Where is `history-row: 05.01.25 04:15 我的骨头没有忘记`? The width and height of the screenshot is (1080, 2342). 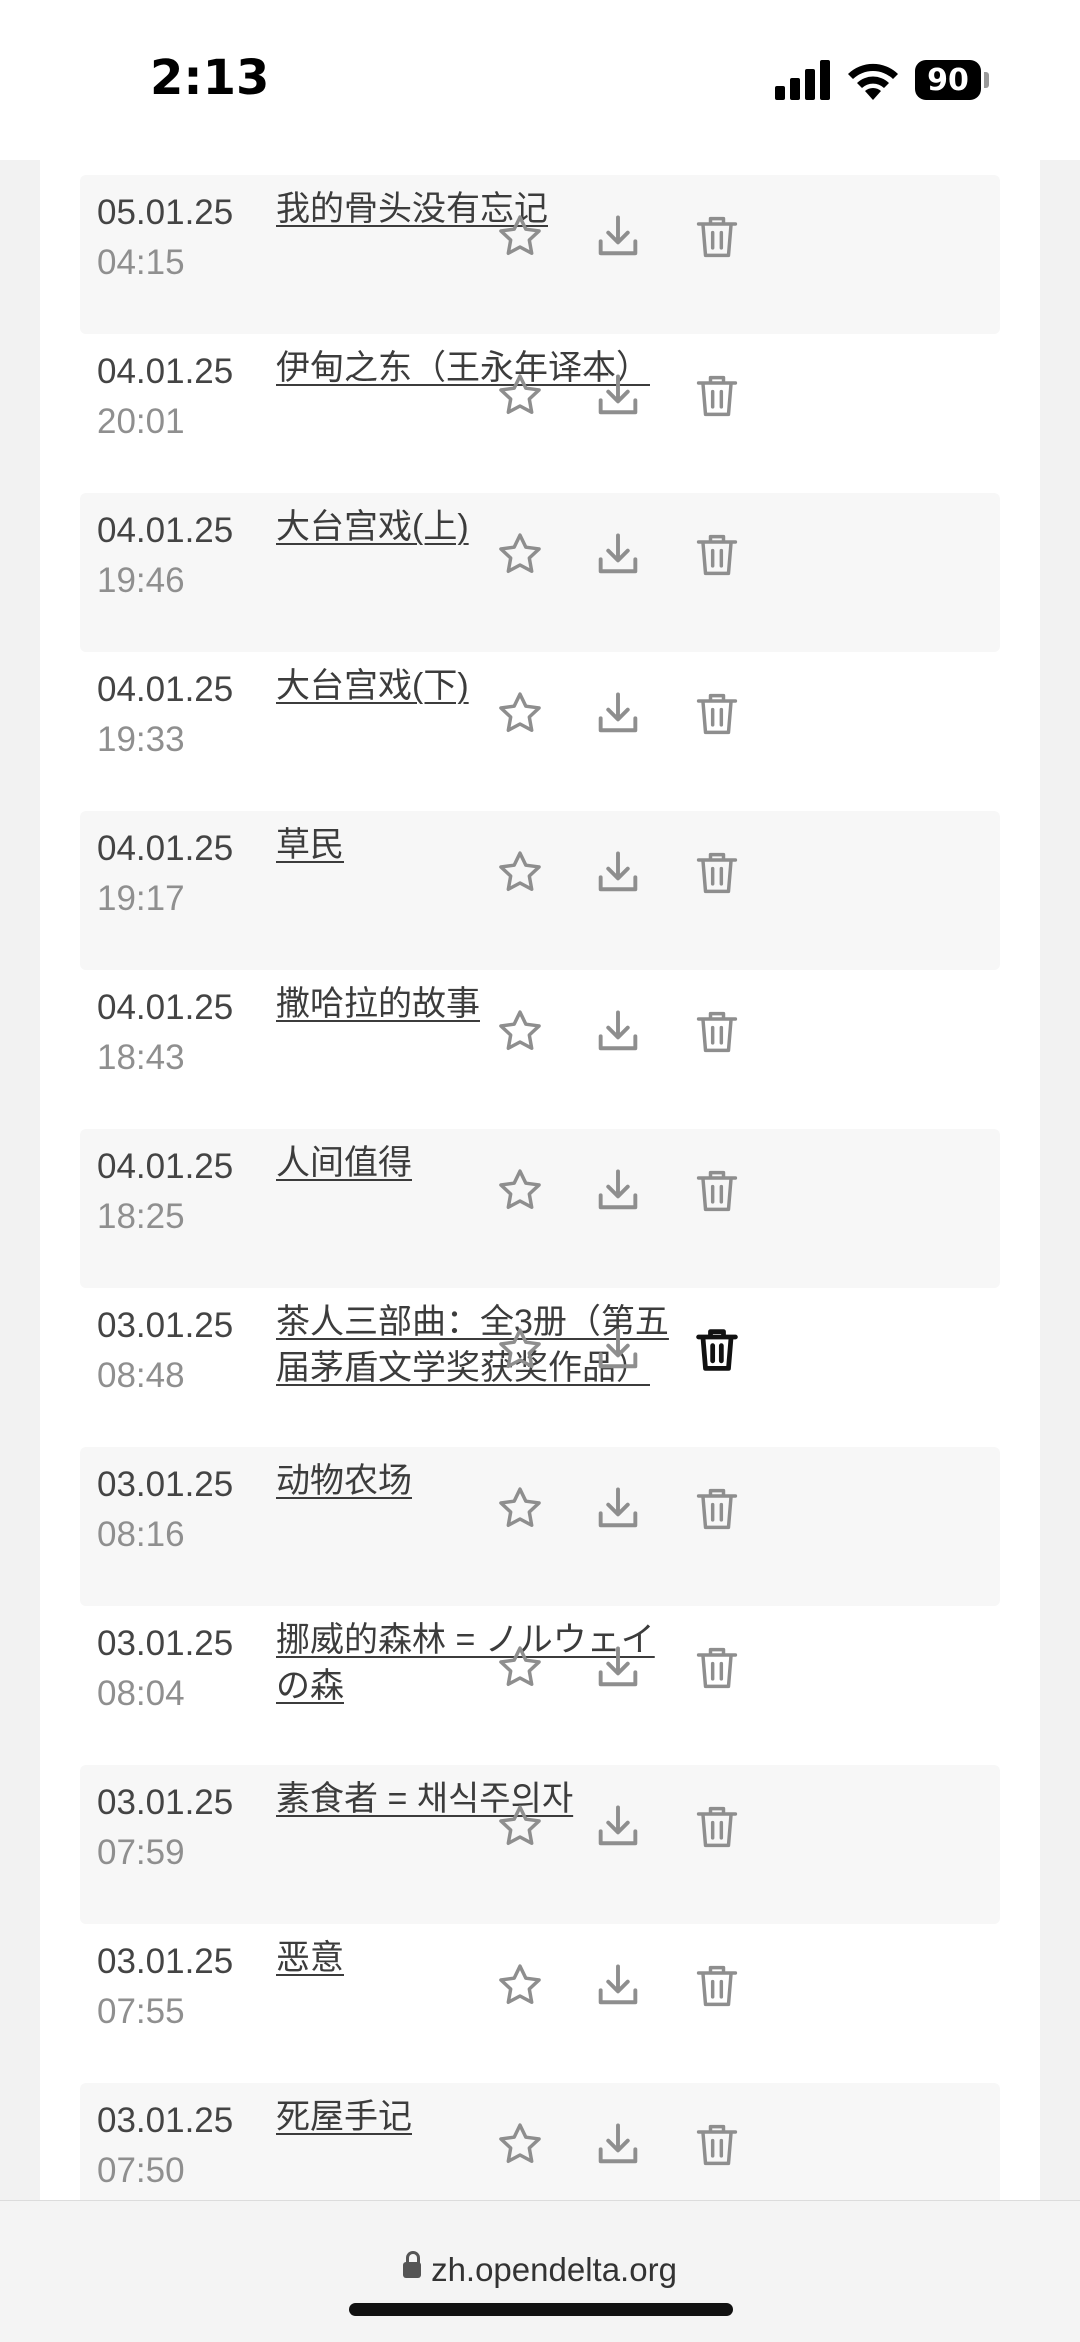 history-row: 05.01.25 04:15 我的骨头没有忘记 is located at coordinates (540, 254).